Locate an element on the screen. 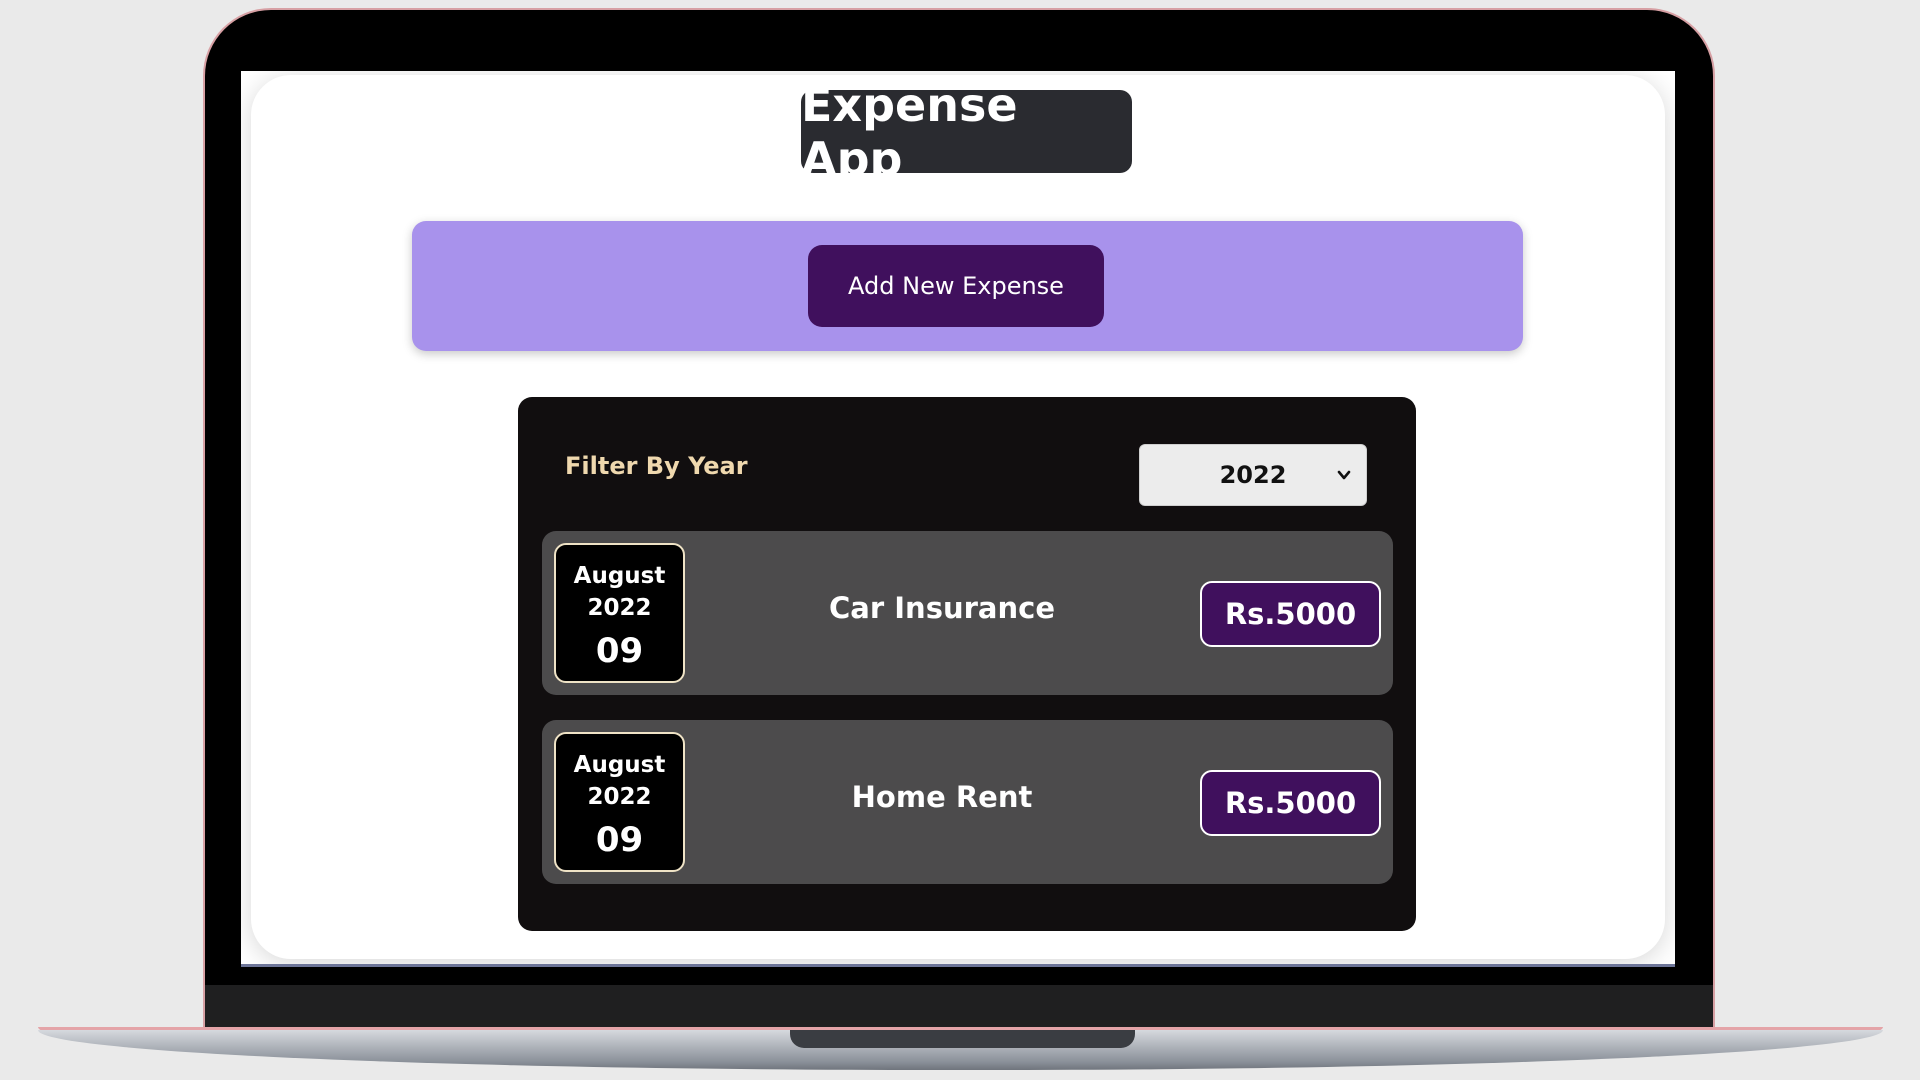  screen-edge is located at coordinates (958, 965).